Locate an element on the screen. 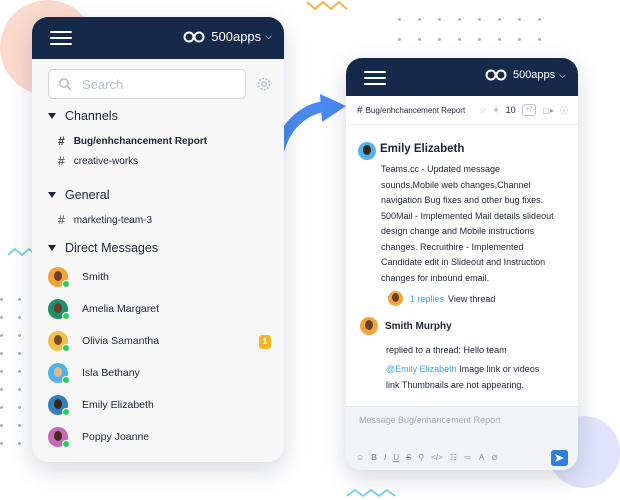  info-icon: ⓘ is located at coordinates (564, 110).